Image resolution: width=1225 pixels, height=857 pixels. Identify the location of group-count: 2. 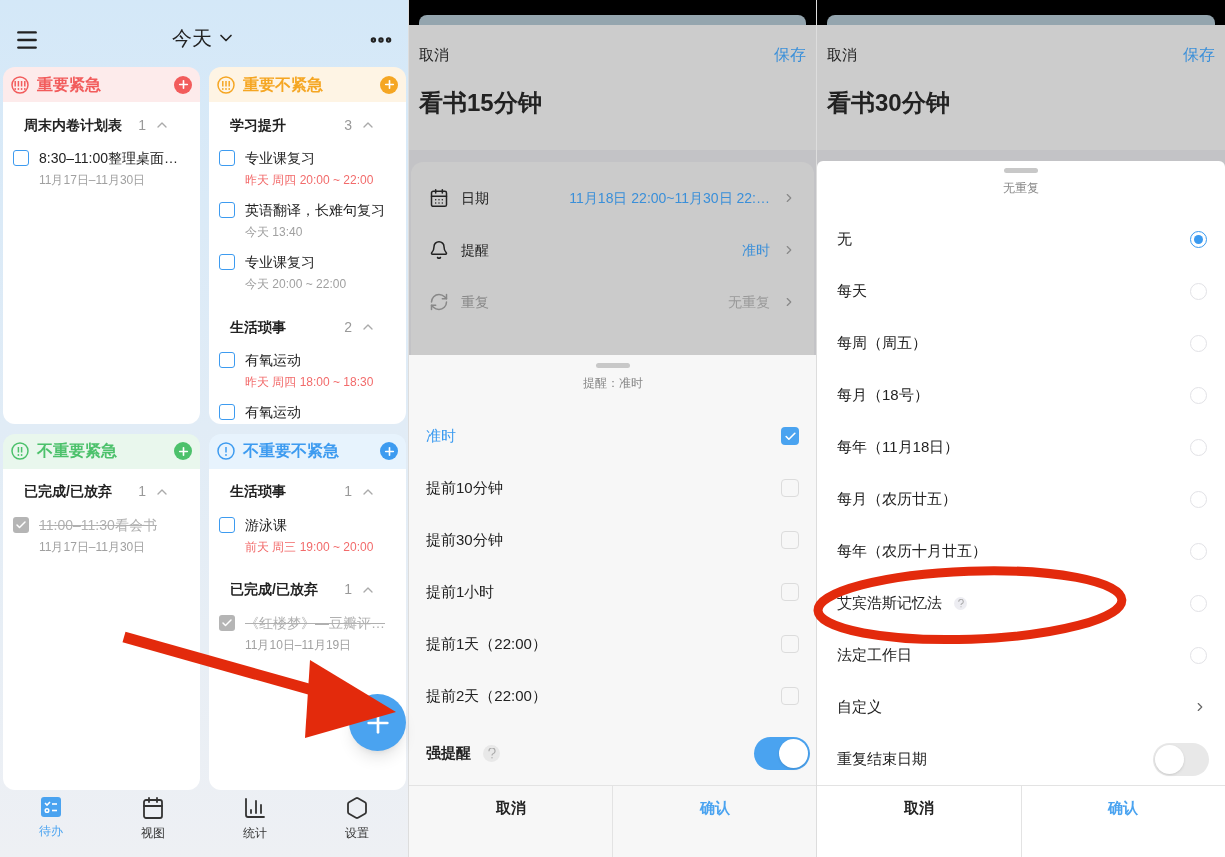
(348, 327).